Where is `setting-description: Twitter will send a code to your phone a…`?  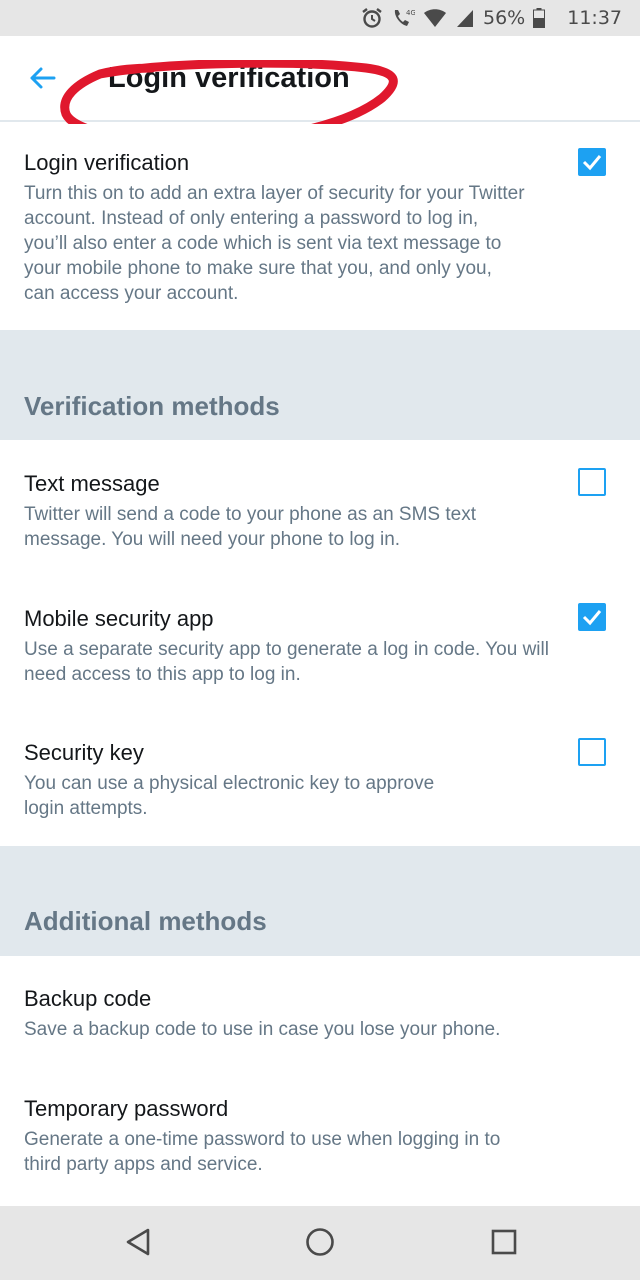 setting-description: Twitter will send a code to your phone a… is located at coordinates (319, 527).